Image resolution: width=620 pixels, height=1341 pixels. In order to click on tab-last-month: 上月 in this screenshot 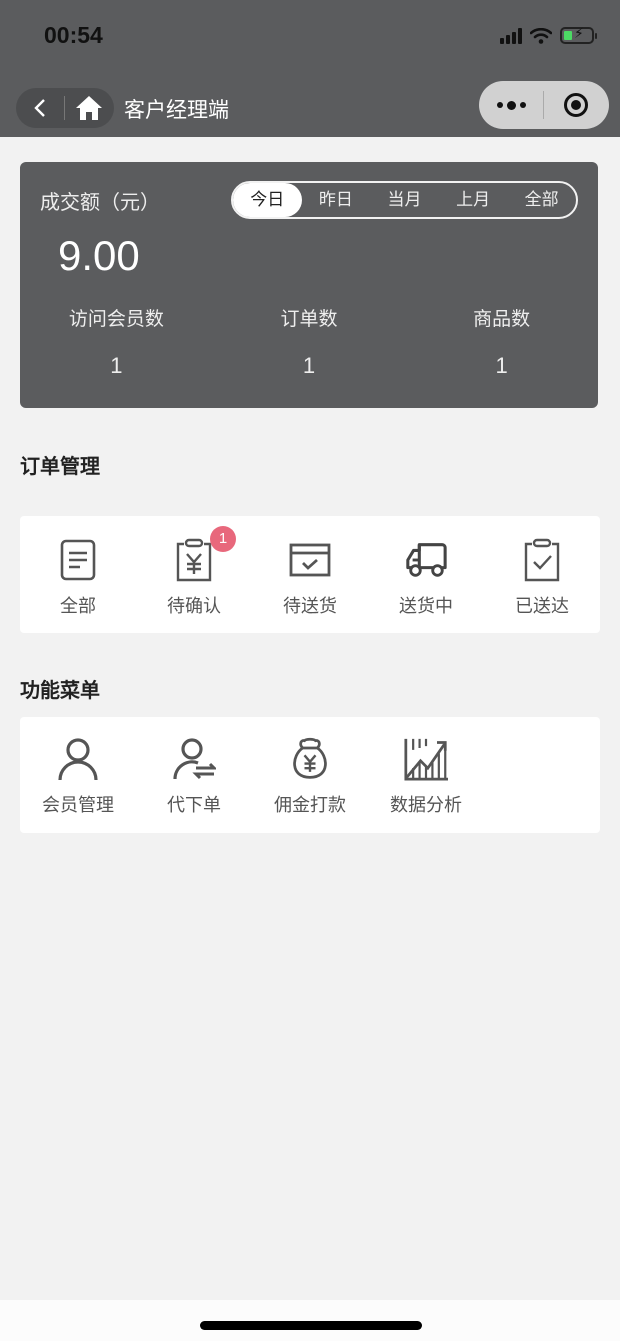, I will do `click(473, 200)`.